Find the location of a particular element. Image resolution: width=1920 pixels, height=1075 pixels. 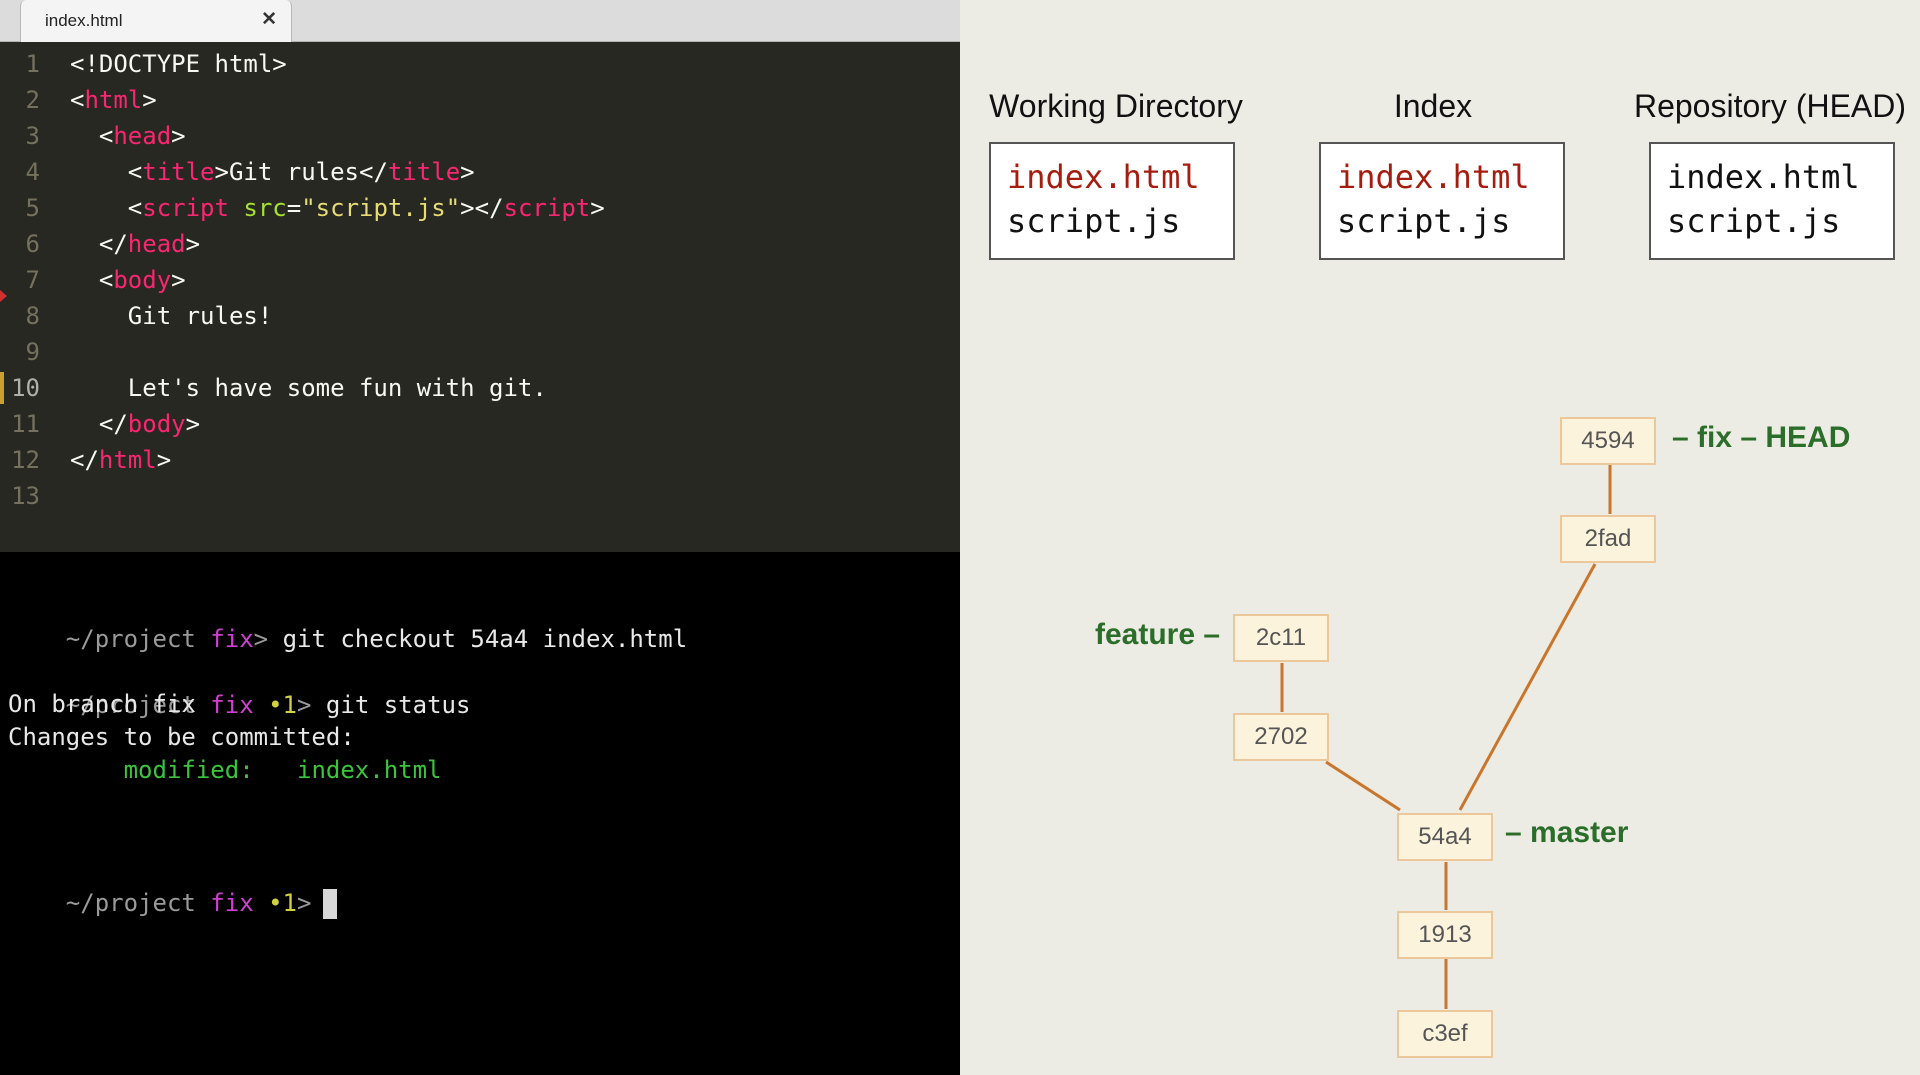

code-line: 2 <html> is located at coordinates (480, 100).